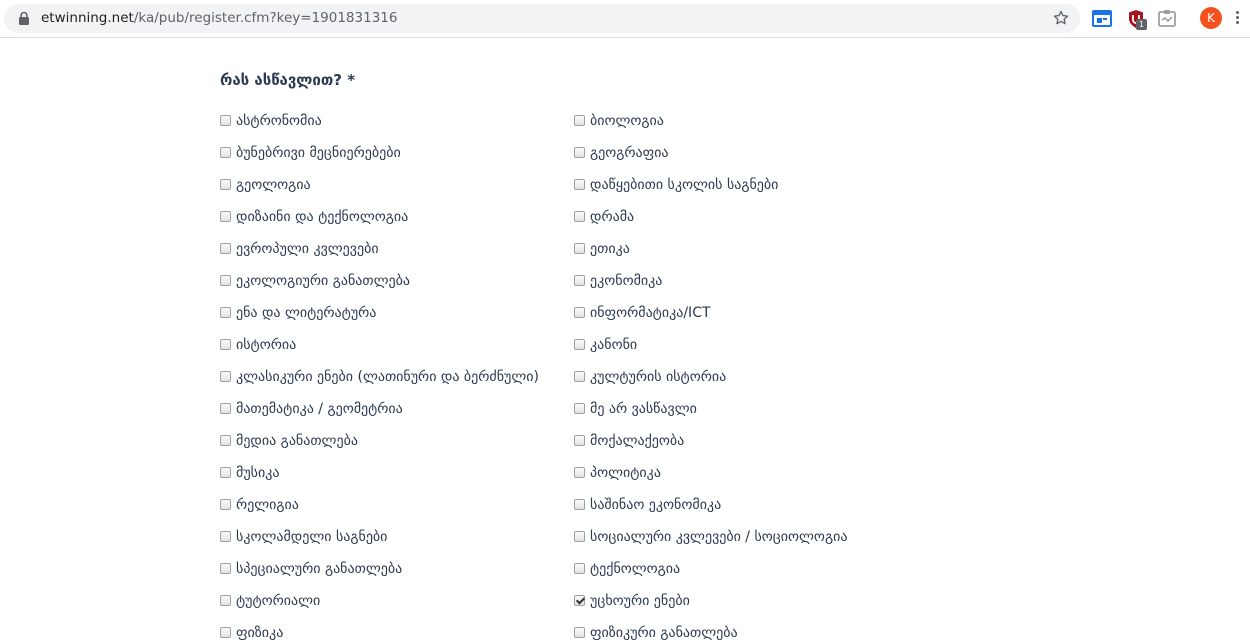  Describe the element at coordinates (322, 217) in the screenshot. I see `subject-label: დიზაინი და ტექნოლოგია` at that location.